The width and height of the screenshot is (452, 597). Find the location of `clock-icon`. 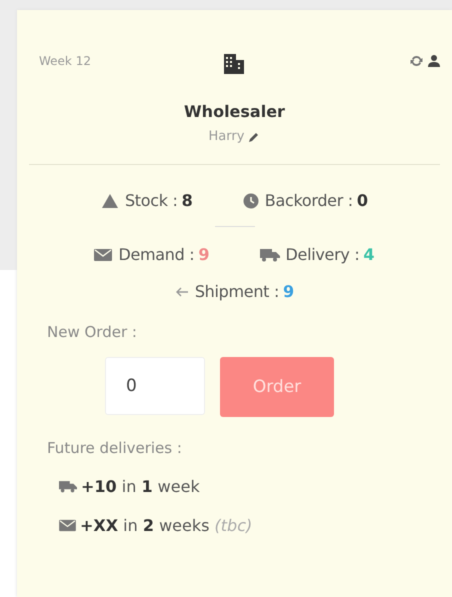

clock-icon is located at coordinates (250, 200).